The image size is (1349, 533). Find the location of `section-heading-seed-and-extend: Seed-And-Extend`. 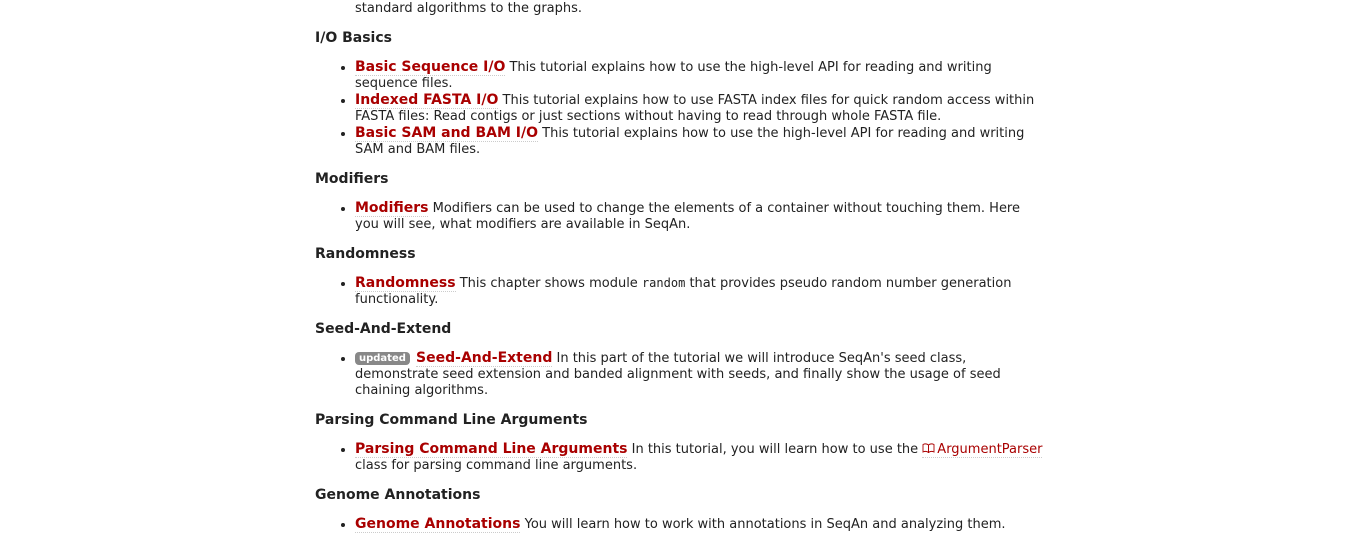

section-heading-seed-and-extend: Seed-And-Extend is located at coordinates (383, 329).